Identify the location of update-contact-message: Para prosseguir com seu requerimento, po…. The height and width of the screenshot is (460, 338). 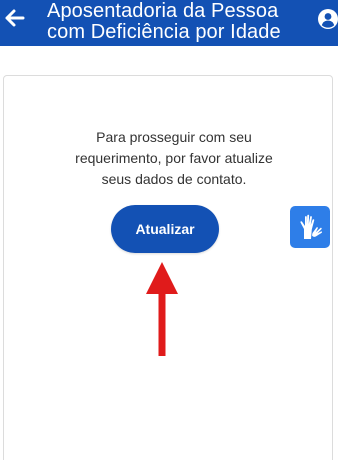
(174, 158).